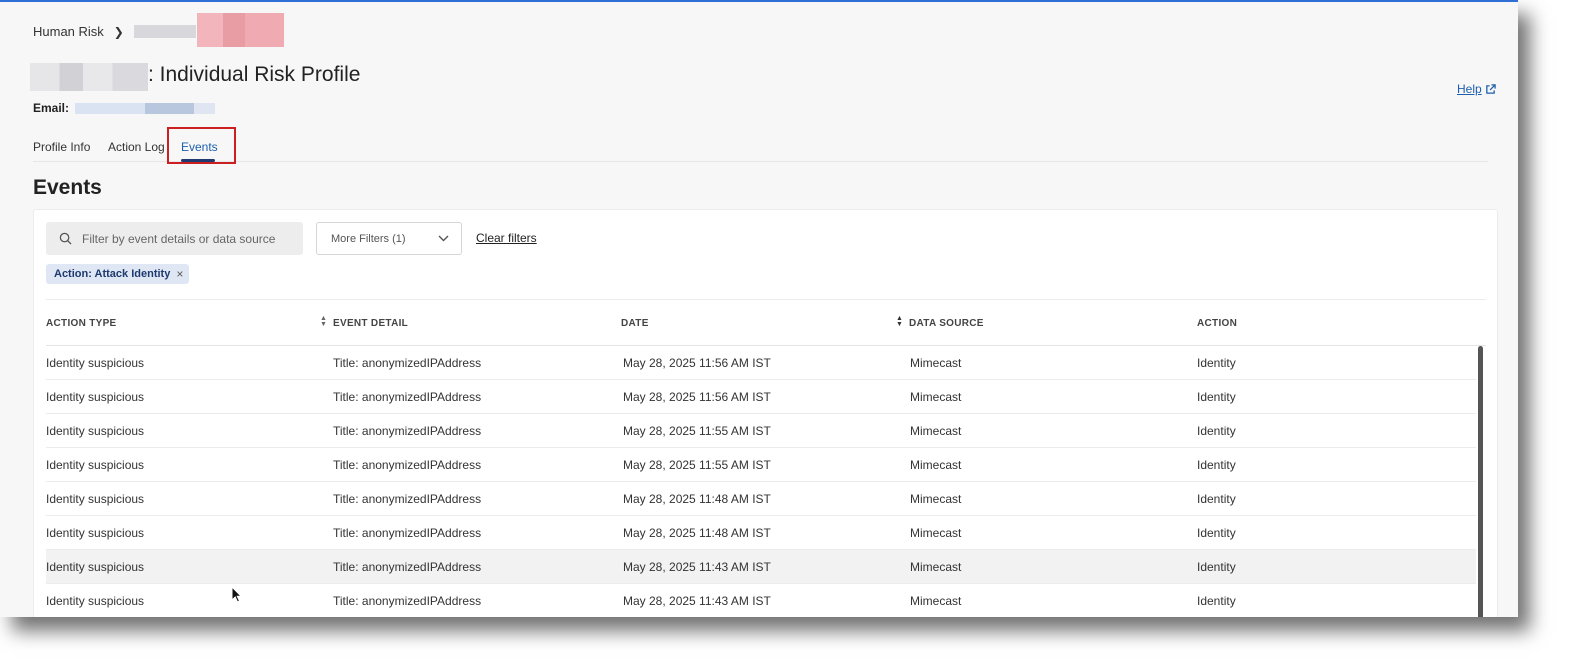 The width and height of the screenshot is (1577, 669). I want to click on scrollbar, so click(1481, 481).